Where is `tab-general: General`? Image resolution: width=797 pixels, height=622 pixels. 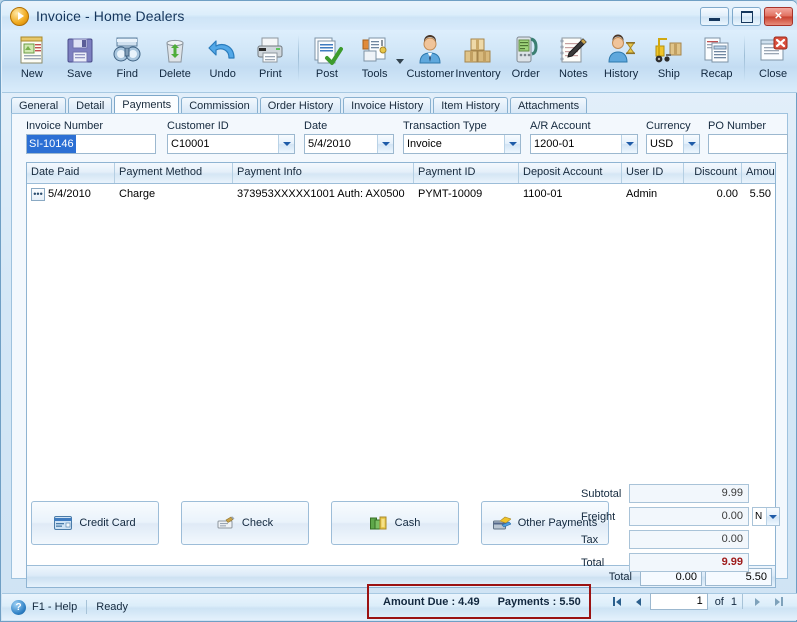
tab-general: General is located at coordinates (39, 105).